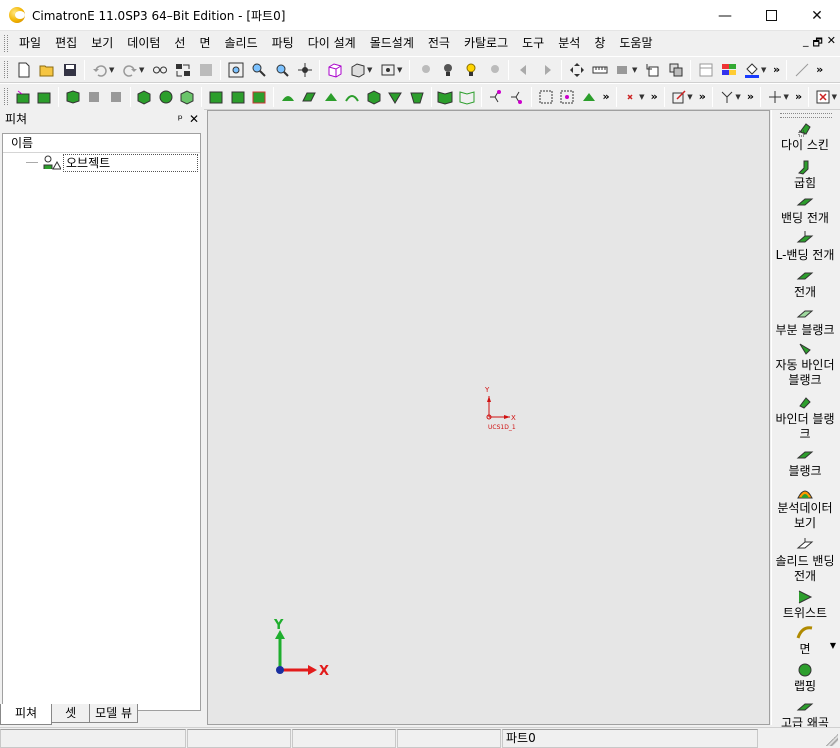  I want to click on extrude-button, so click(73, 96).